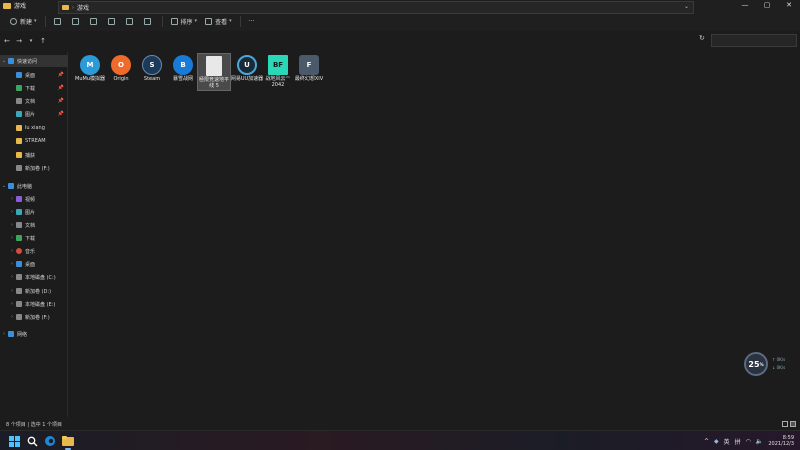 The height and width of the screenshot is (450, 800). I want to click on music-icon, so click(19, 251).